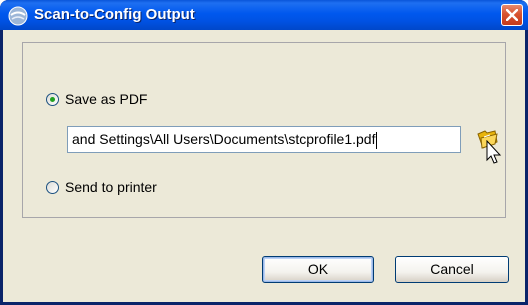  What do you see at coordinates (106, 99) in the screenshot?
I see `save-as-pdf-label: Save as PDF` at bounding box center [106, 99].